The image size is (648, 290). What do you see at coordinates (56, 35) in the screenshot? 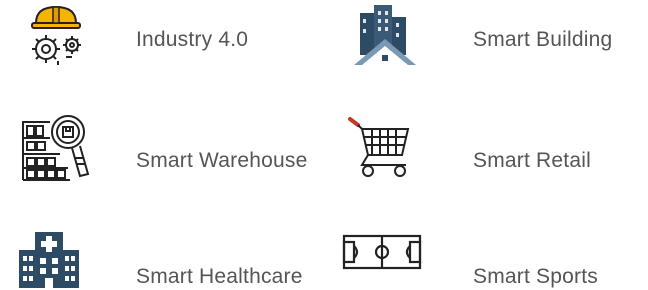
I see `worker-helmet-gears-icon` at bounding box center [56, 35].